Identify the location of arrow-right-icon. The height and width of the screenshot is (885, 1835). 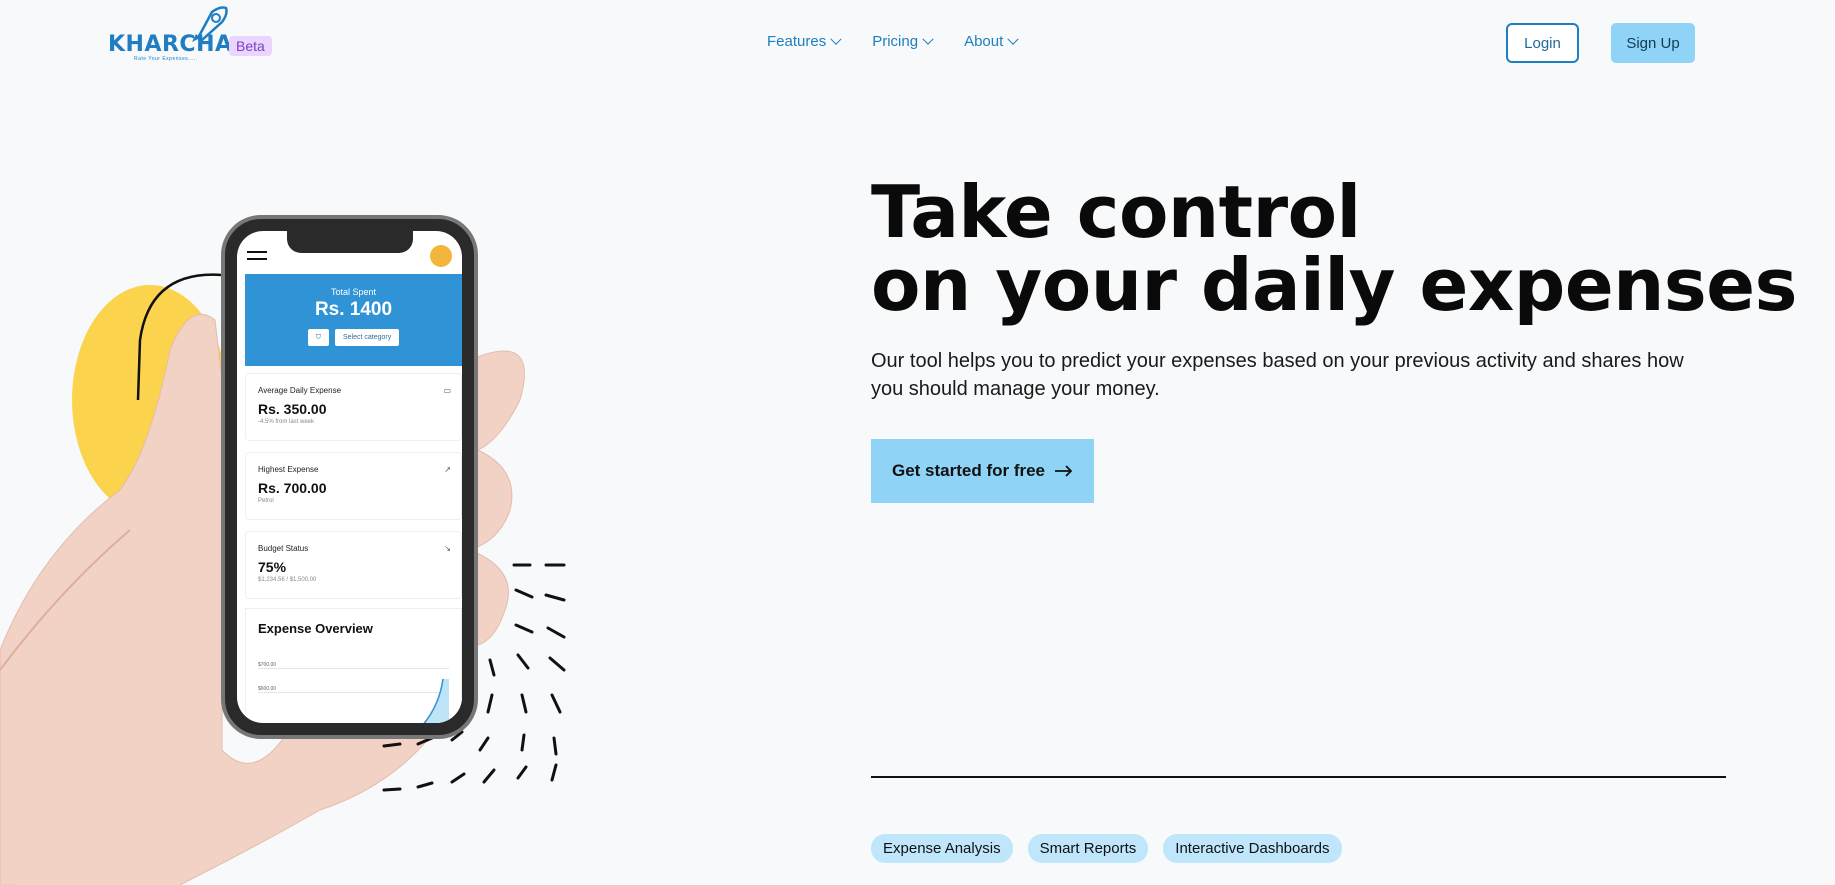
(1064, 471).